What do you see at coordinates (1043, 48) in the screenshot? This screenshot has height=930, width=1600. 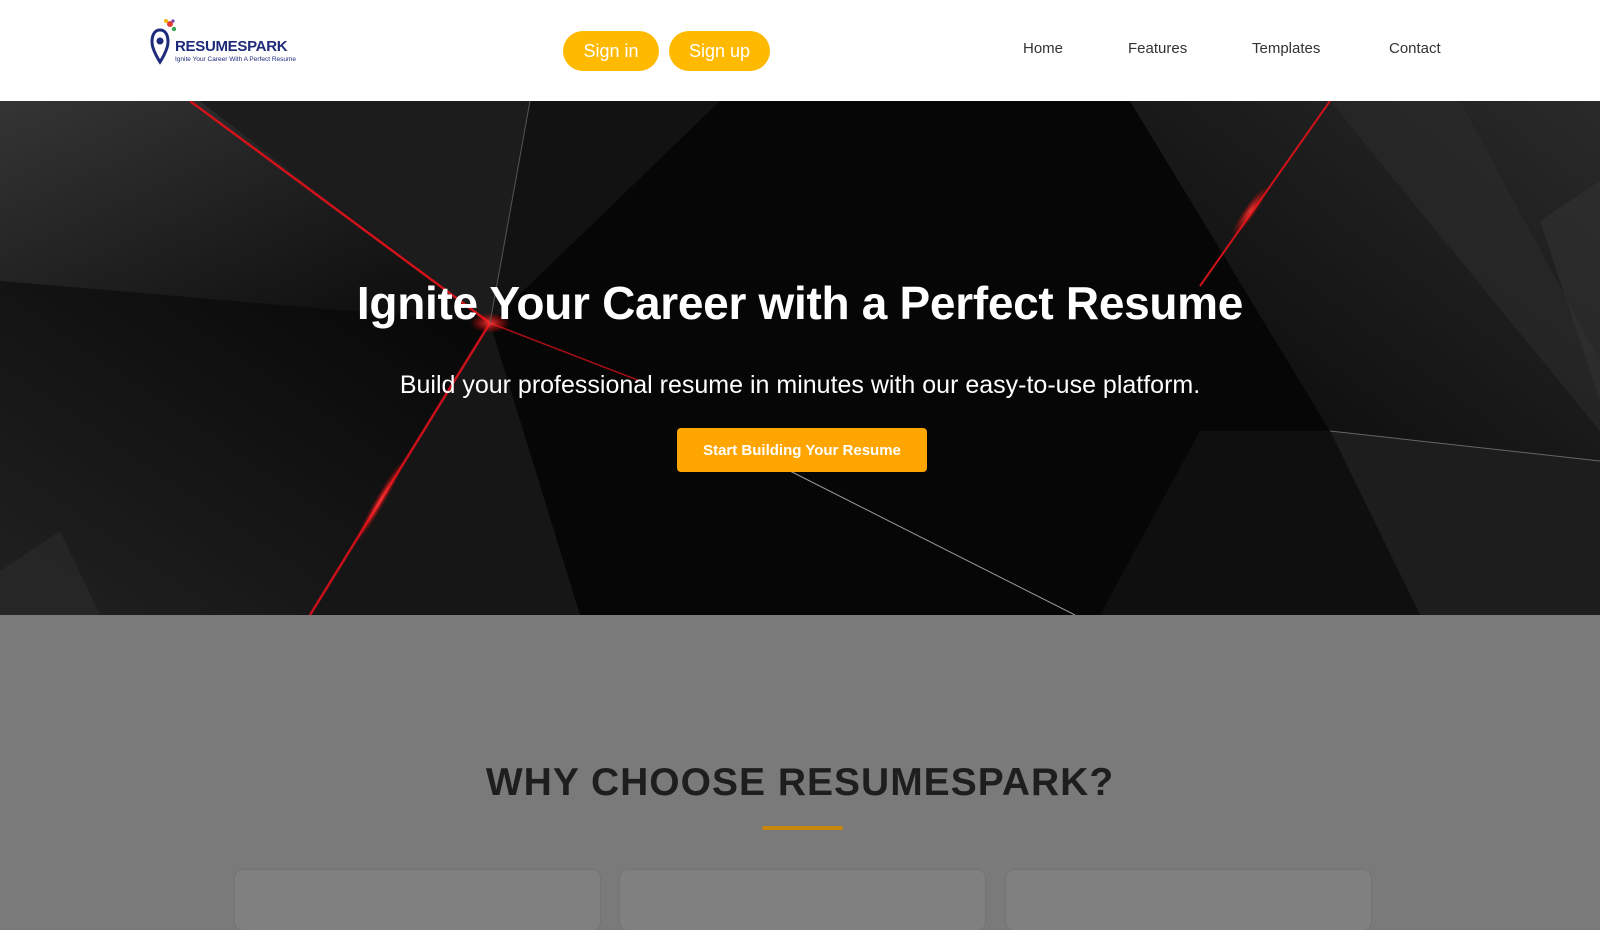 I see `nav-home-link: Home` at bounding box center [1043, 48].